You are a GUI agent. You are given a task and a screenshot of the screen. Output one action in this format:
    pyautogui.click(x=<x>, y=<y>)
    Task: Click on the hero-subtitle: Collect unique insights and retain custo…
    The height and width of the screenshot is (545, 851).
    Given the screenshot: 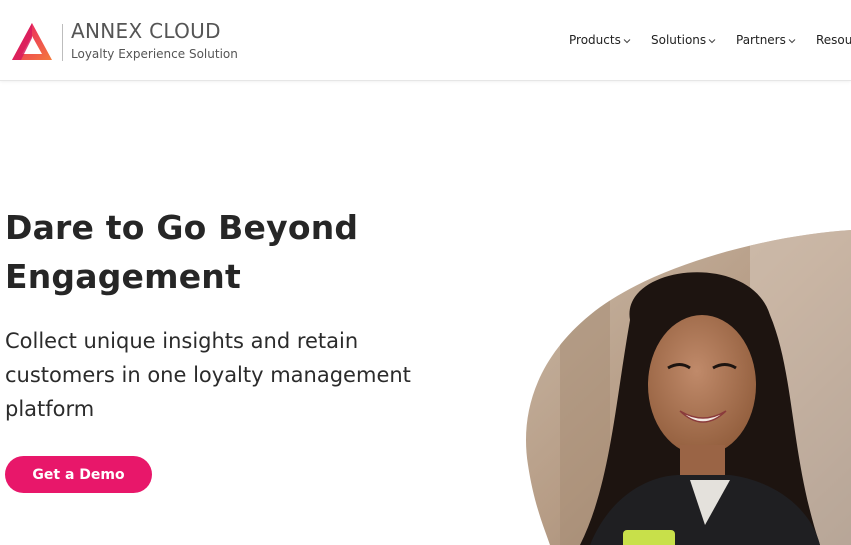 What is the action you would take?
    pyautogui.click(x=208, y=375)
    